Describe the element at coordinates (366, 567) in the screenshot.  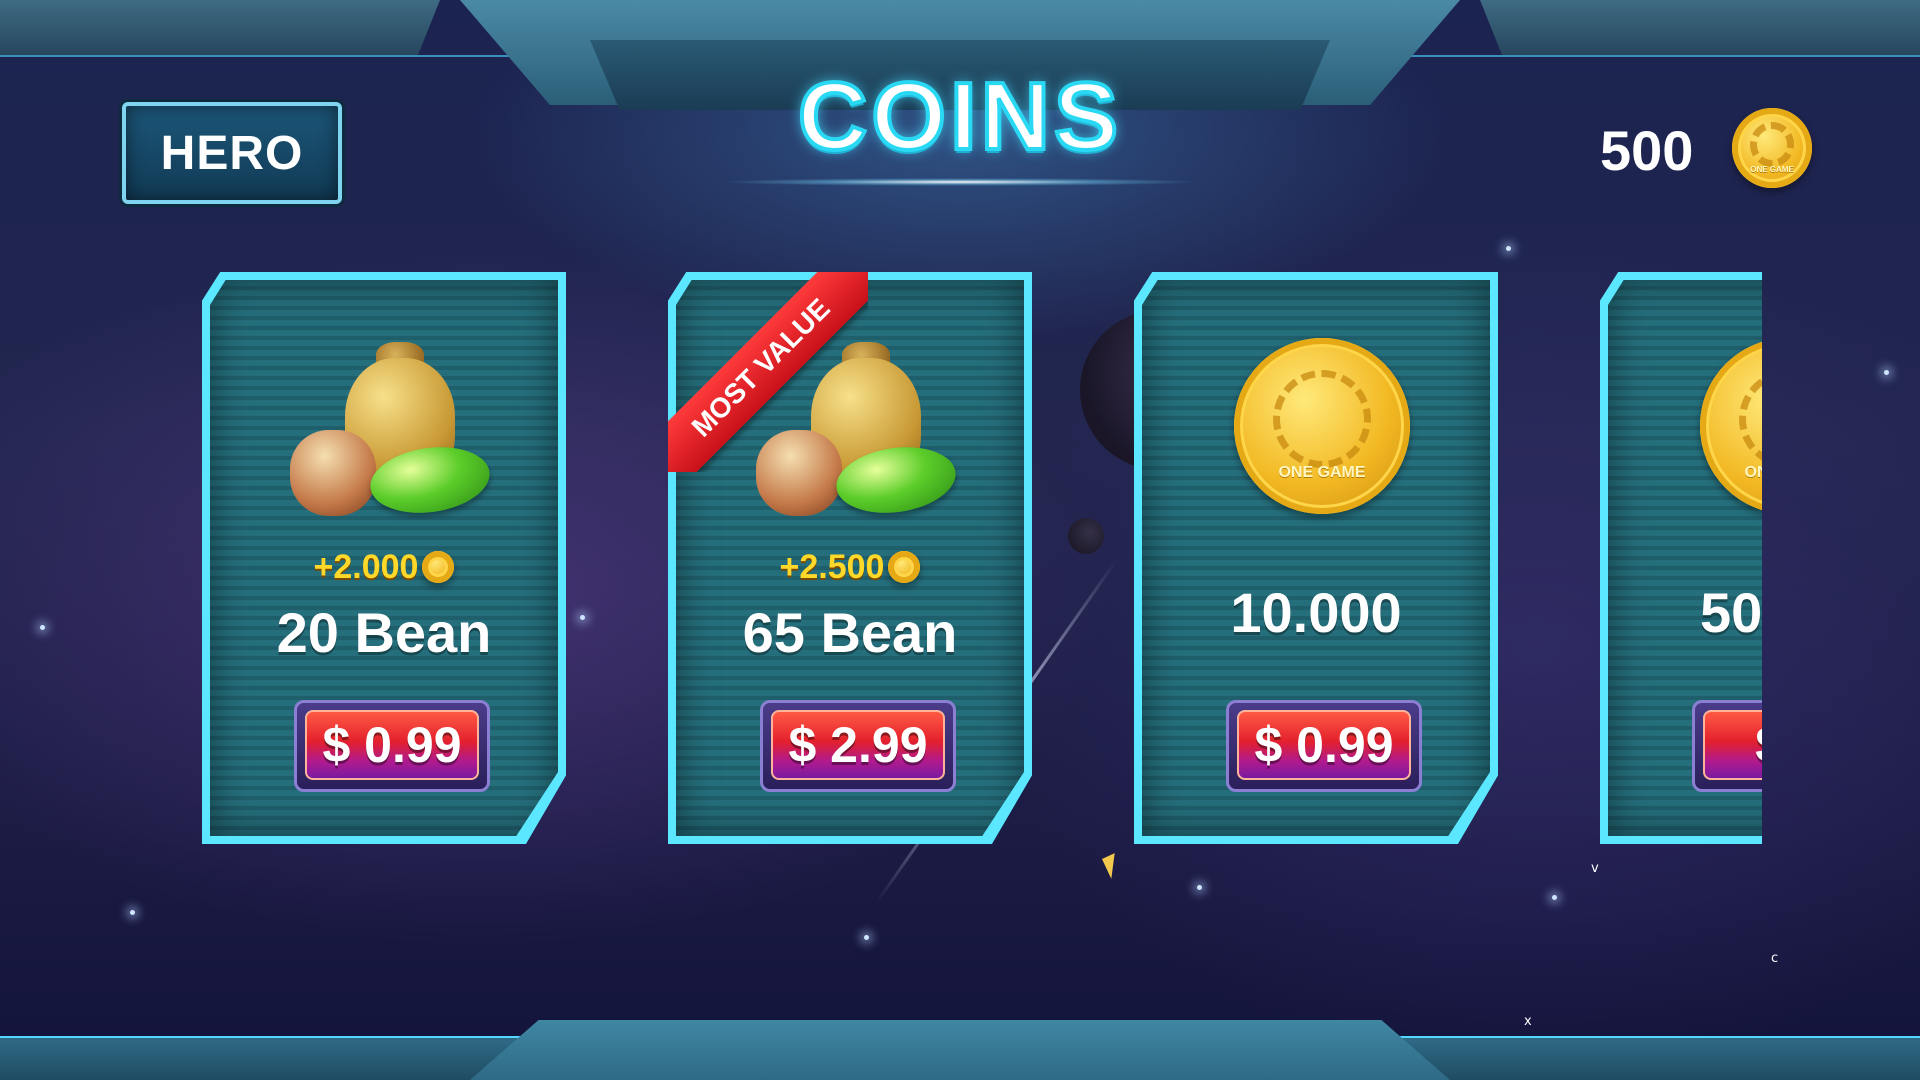
I see `bonus-amount: +2.000` at that location.